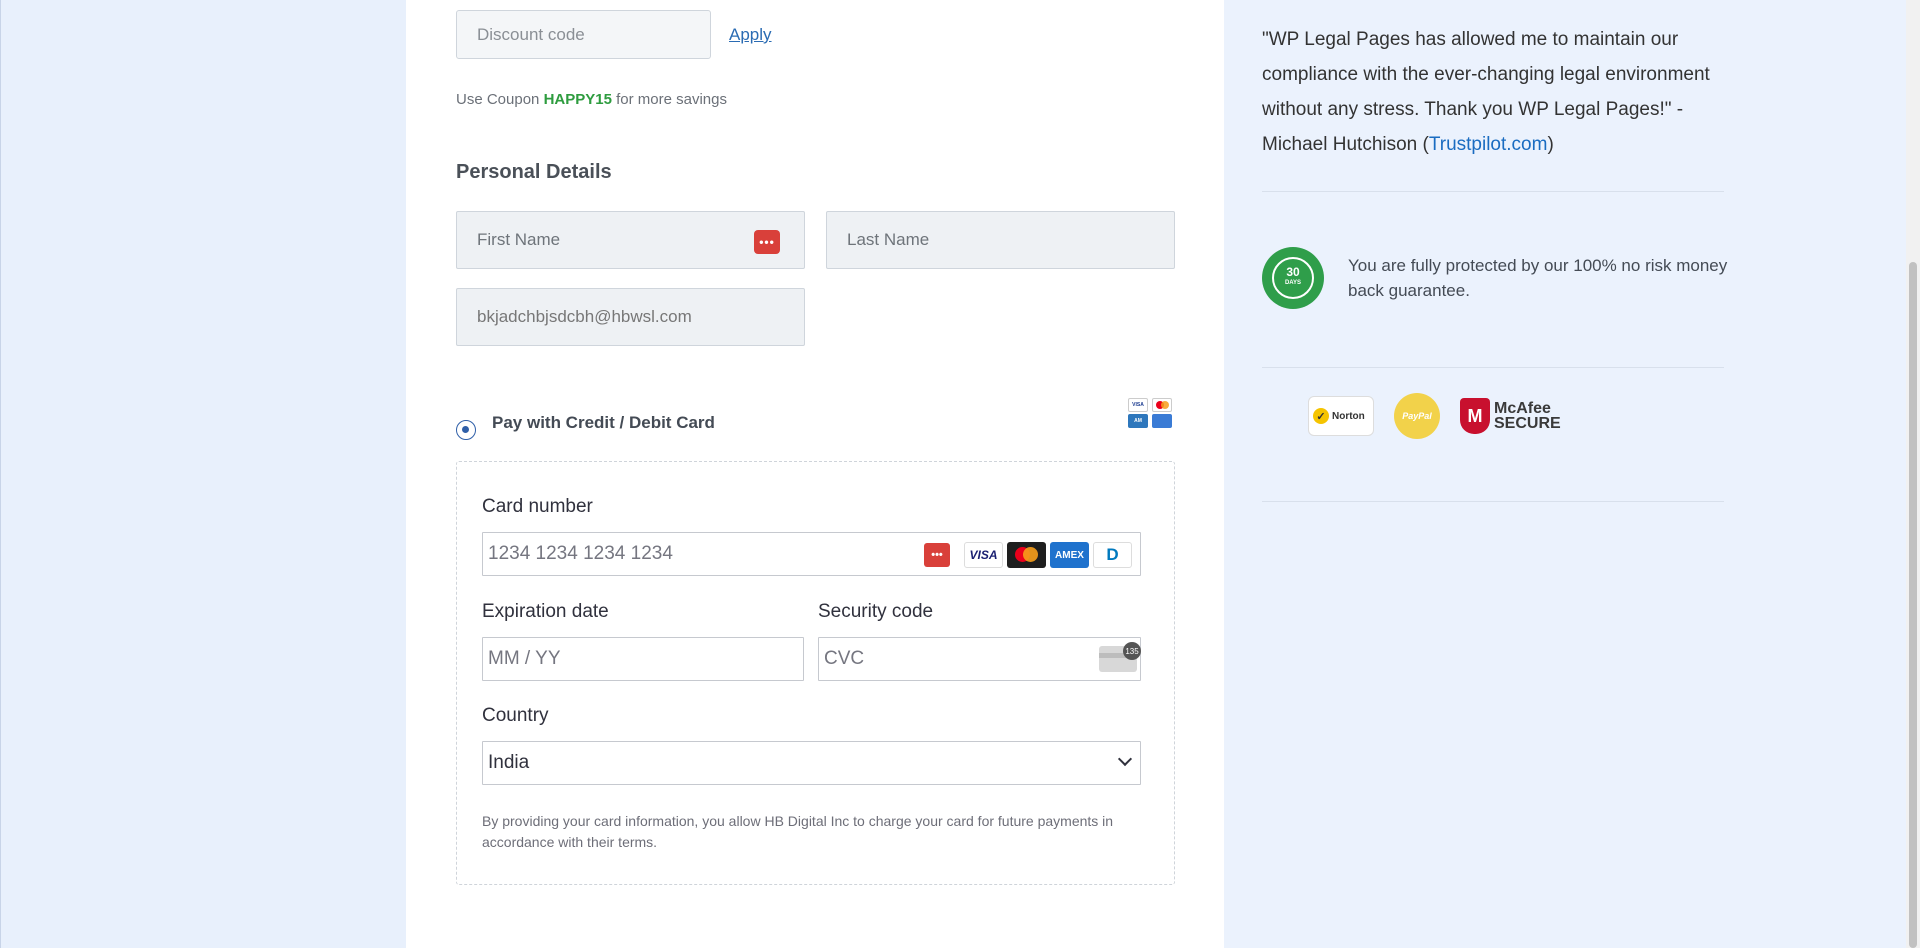  I want to click on scrollbar-thumb, so click(1913, 605).